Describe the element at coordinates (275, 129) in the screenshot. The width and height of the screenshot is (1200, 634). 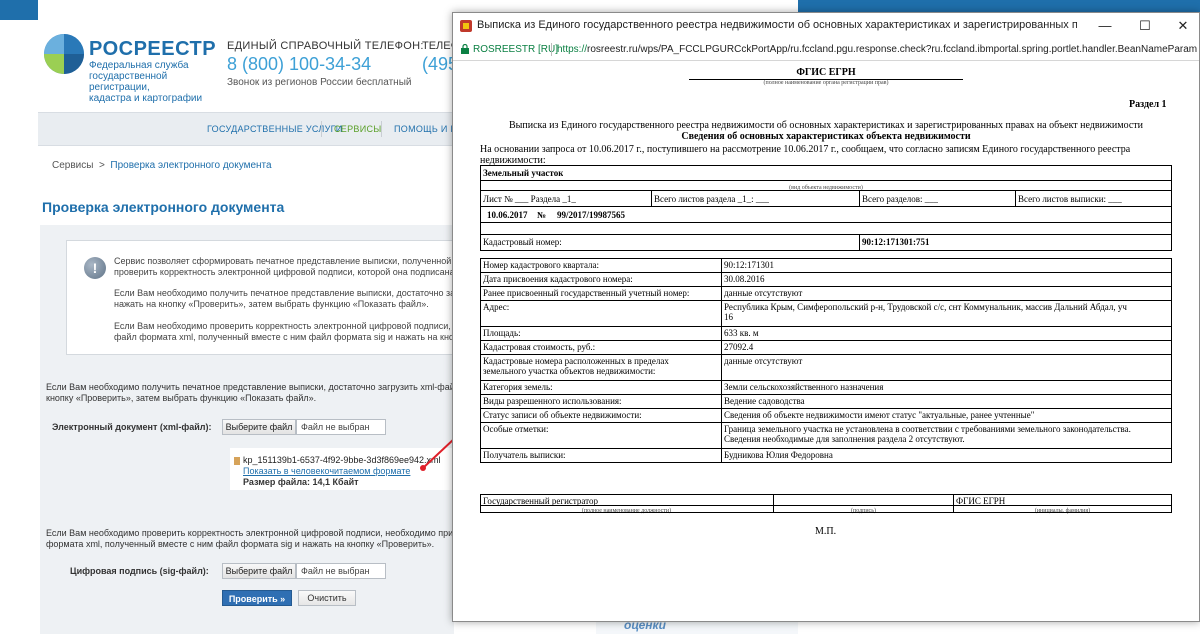
I see `nav-item-services-gov: ГОСУДАРСТВЕННЫЕ УСЛУГИ` at that location.